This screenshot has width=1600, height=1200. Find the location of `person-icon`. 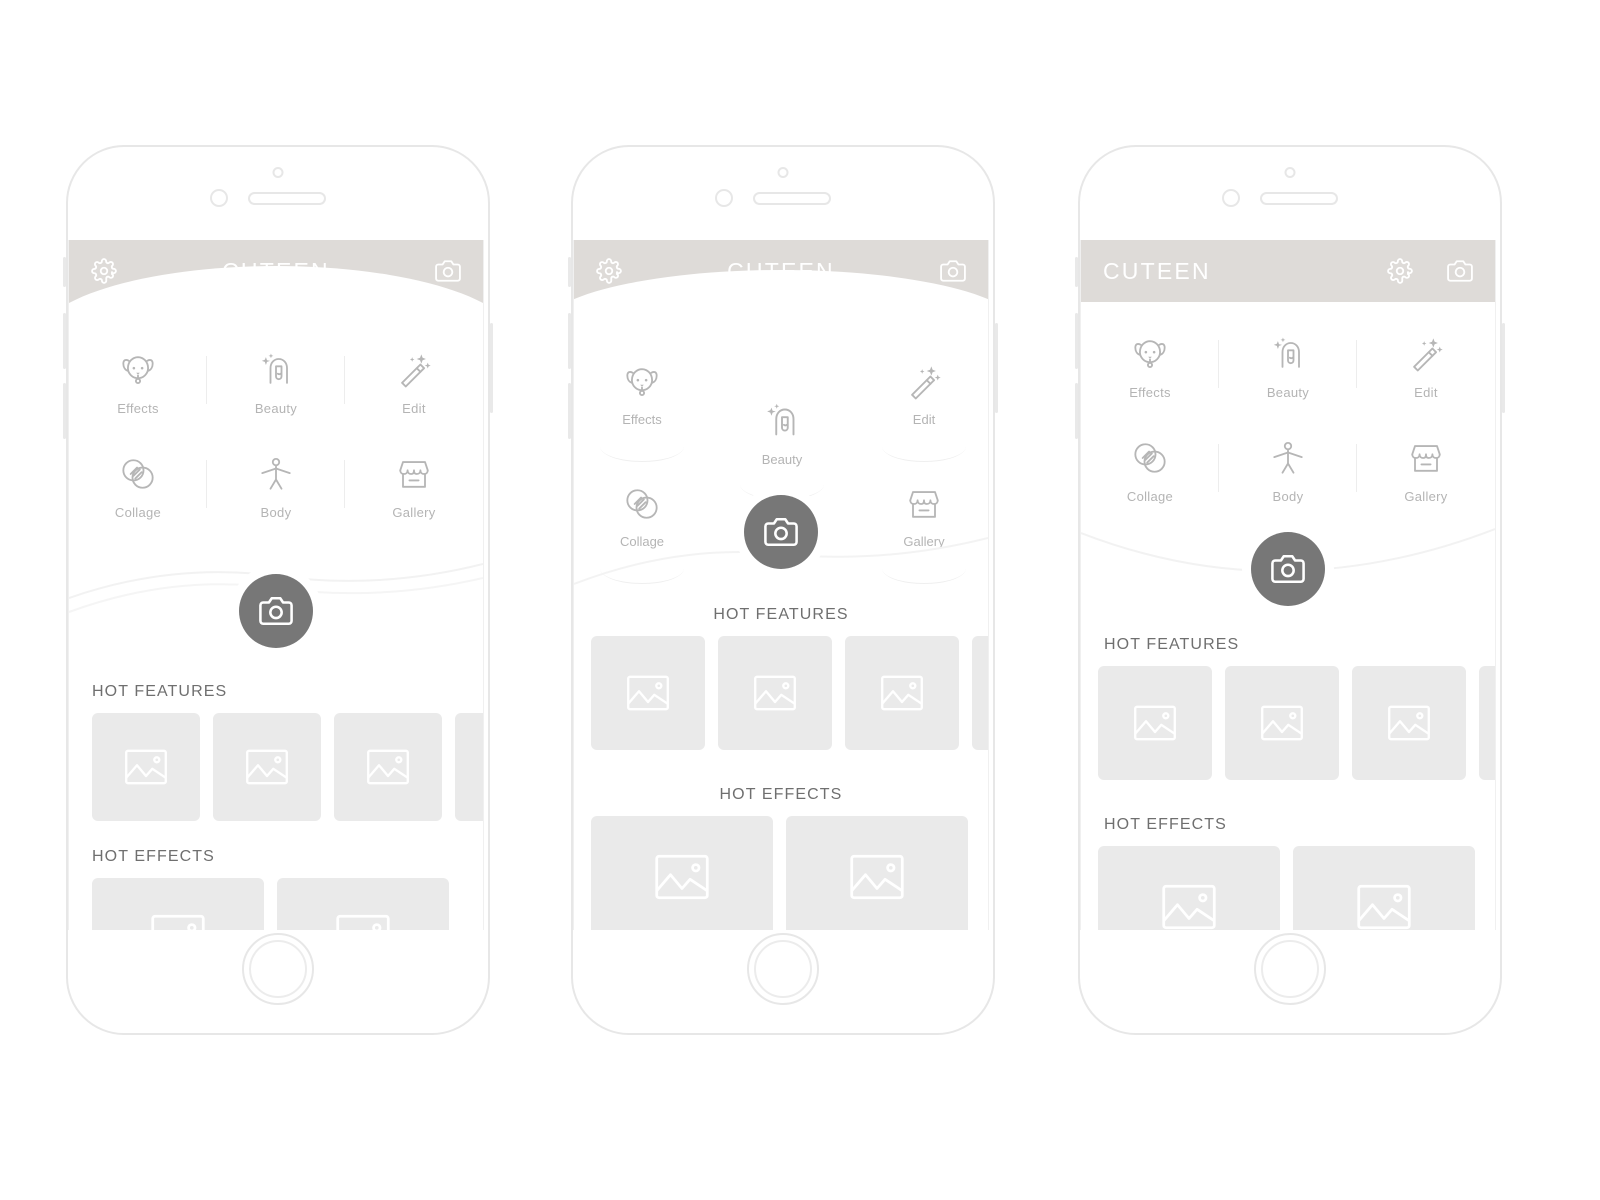

person-icon is located at coordinates (276, 474).